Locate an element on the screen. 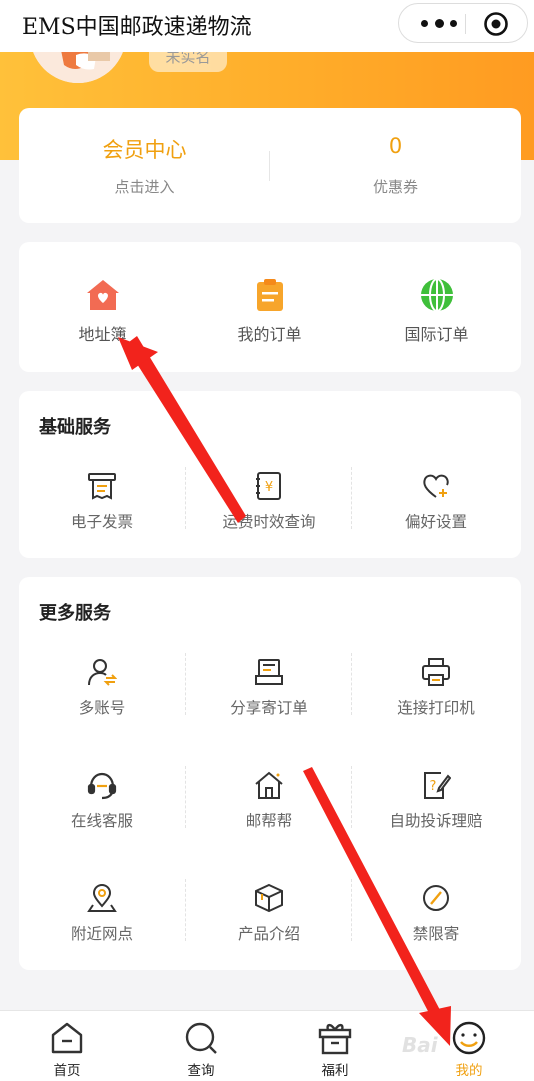 This screenshot has width=534, height=1081. tab-mine-label: 我的 is located at coordinates (469, 1071).